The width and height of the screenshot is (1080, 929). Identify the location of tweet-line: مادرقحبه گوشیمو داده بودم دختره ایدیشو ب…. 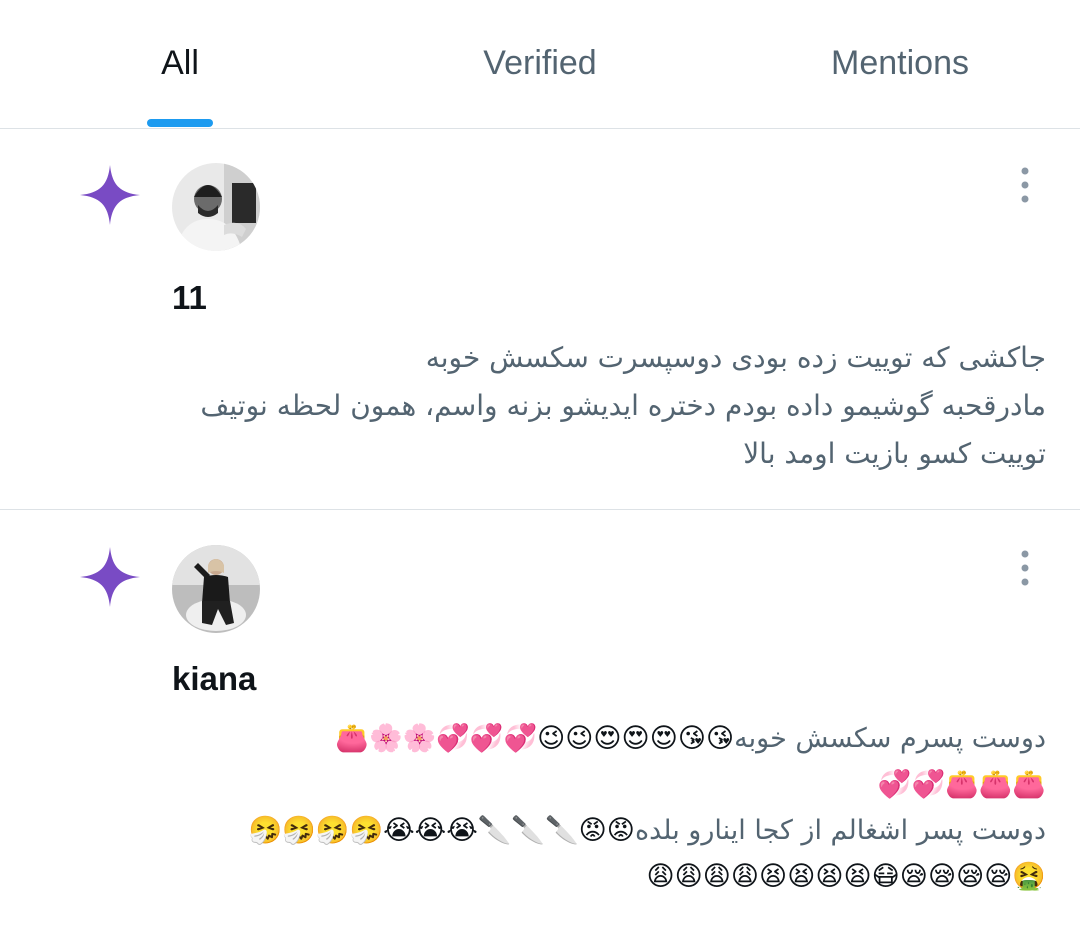
(623, 405).